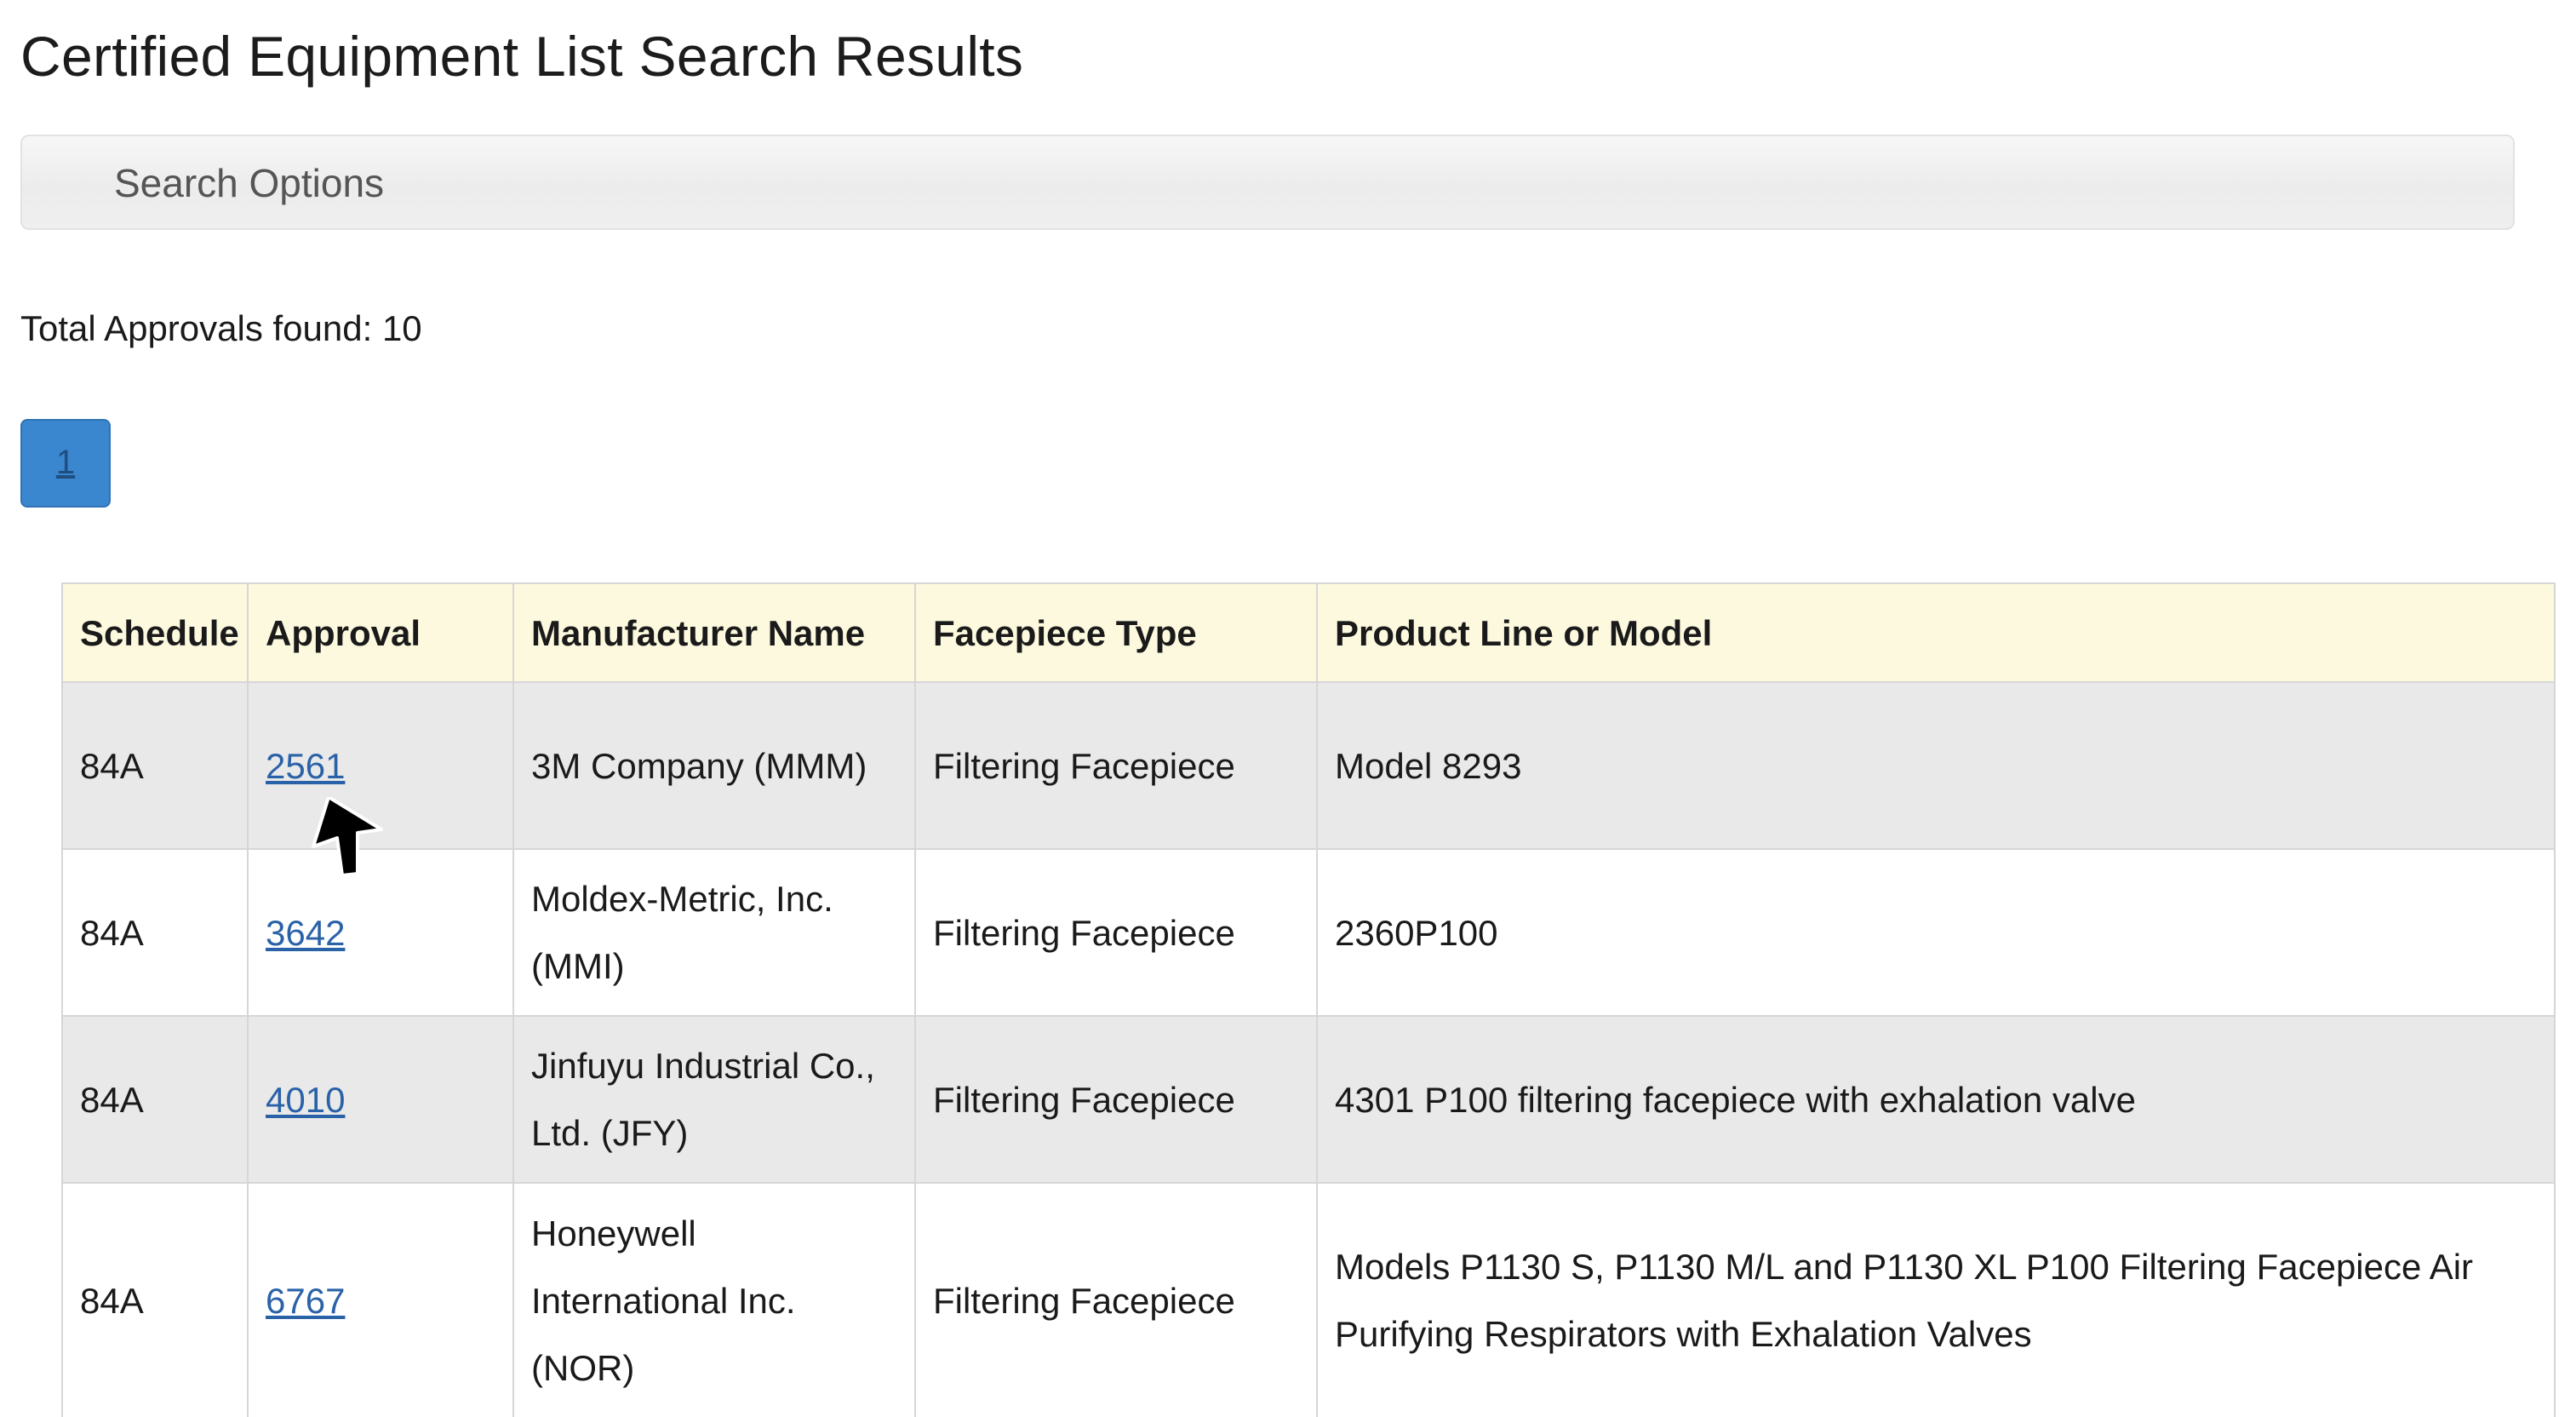 This screenshot has width=2576, height=1417. I want to click on cell-approval: 4010, so click(381, 1099).